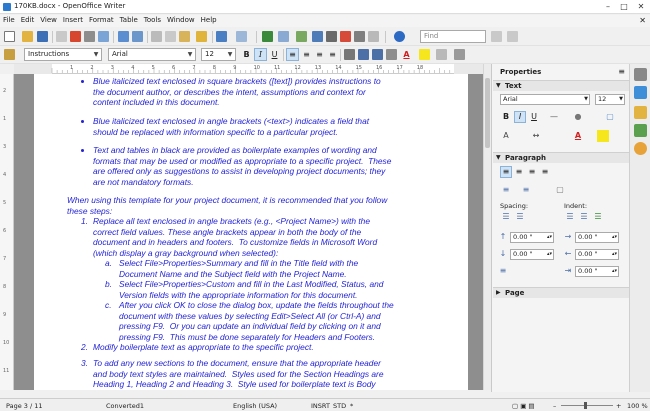 This screenshot has width=650, height=411. Describe the element at coordinates (526, 190) in the screenshot. I see `sidebar-numbering-icon: ≡` at that location.